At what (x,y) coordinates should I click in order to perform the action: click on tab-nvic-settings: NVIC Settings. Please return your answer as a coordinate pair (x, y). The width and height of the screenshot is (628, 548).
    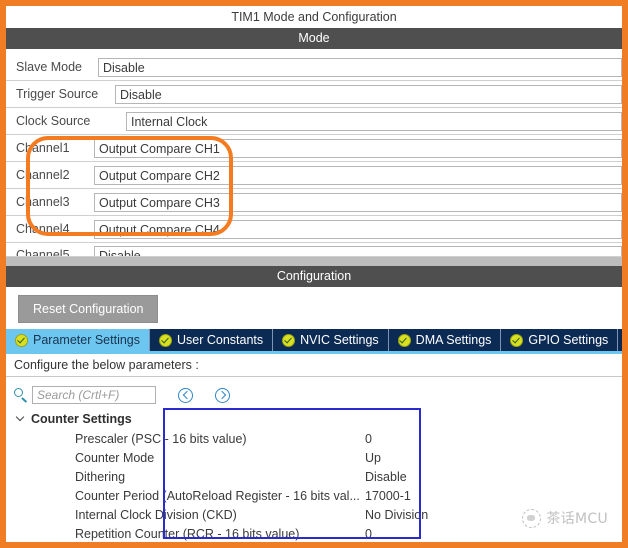
    Looking at the image, I should click on (331, 340).